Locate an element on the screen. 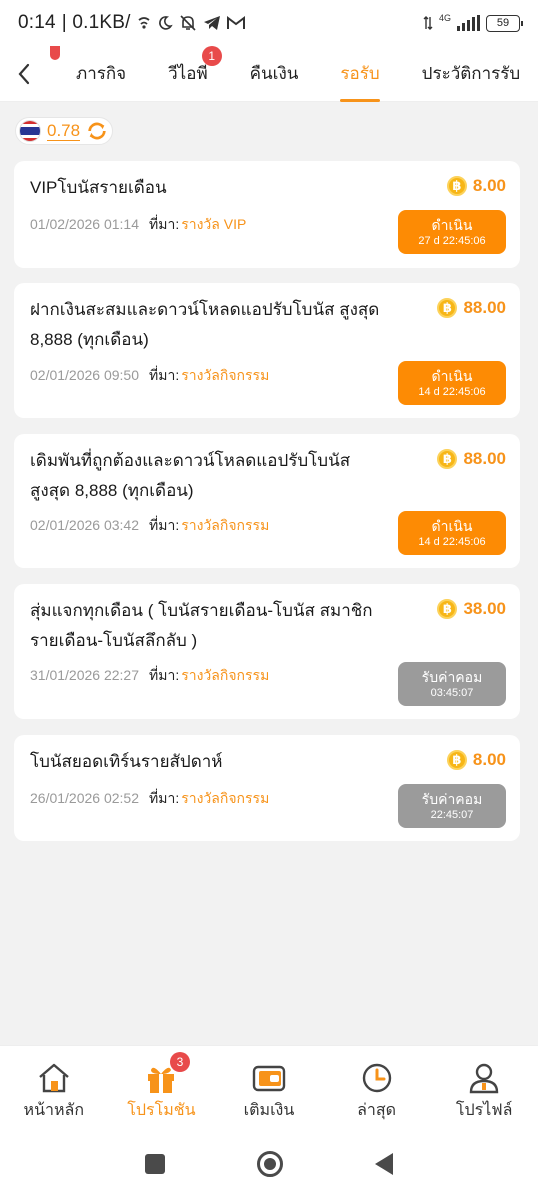 This screenshot has width=538, height=1199. chevron-left-icon is located at coordinates (24, 73).